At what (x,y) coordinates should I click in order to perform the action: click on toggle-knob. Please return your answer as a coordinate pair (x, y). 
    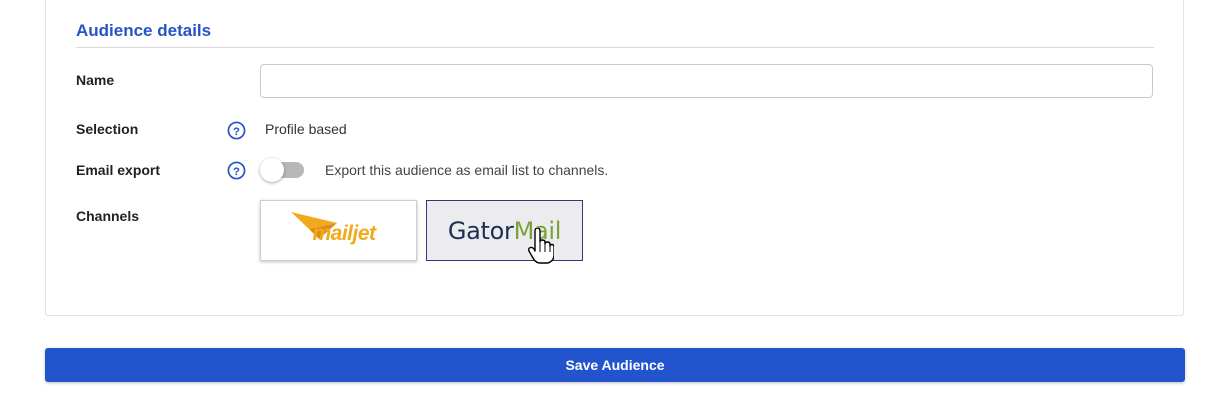
    Looking at the image, I should click on (272, 170).